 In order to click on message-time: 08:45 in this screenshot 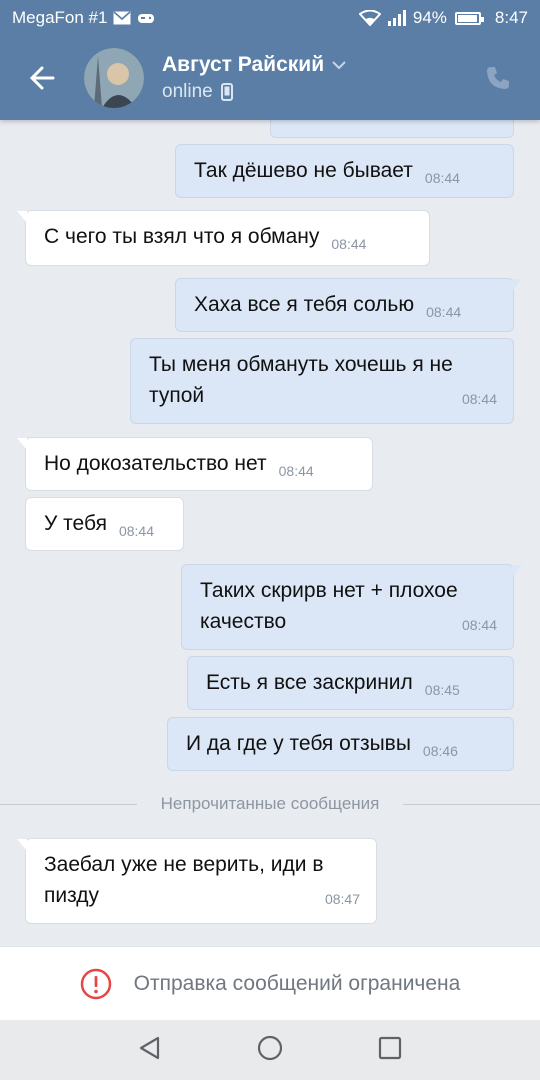, I will do `click(442, 690)`.